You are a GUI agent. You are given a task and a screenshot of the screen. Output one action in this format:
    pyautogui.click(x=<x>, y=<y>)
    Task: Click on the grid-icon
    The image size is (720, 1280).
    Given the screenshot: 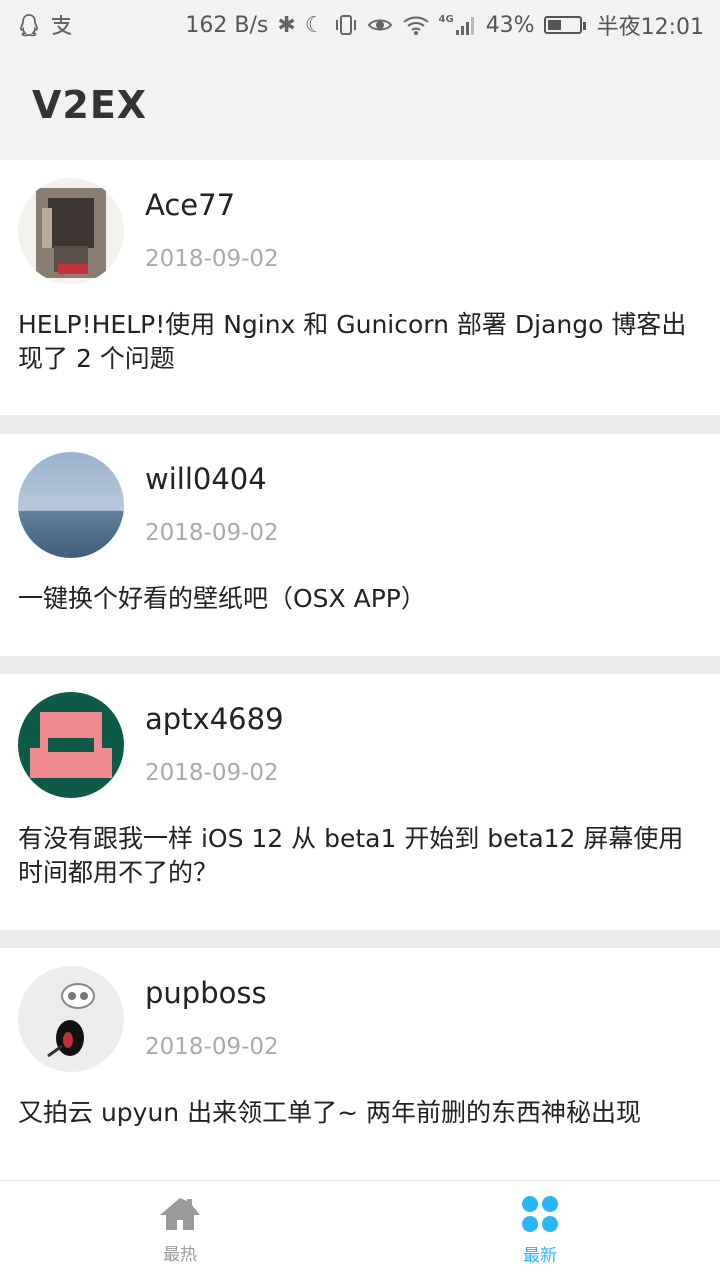 What is the action you would take?
    pyautogui.click(x=540, y=1214)
    